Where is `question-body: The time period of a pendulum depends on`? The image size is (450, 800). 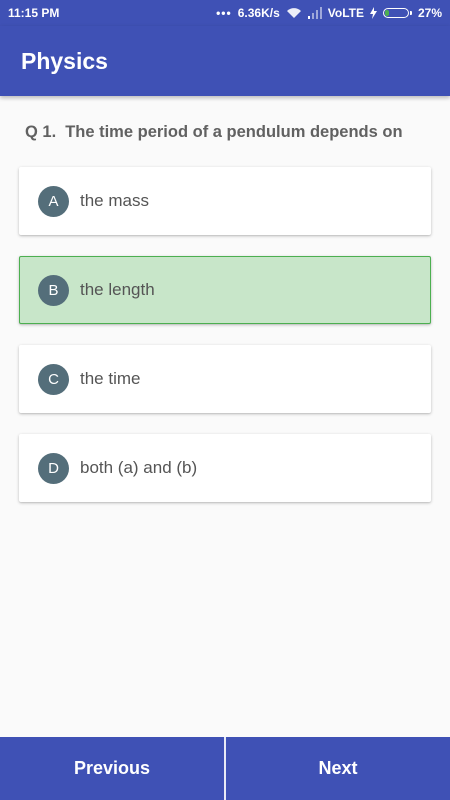
question-body: The time period of a pendulum depends on is located at coordinates (234, 132).